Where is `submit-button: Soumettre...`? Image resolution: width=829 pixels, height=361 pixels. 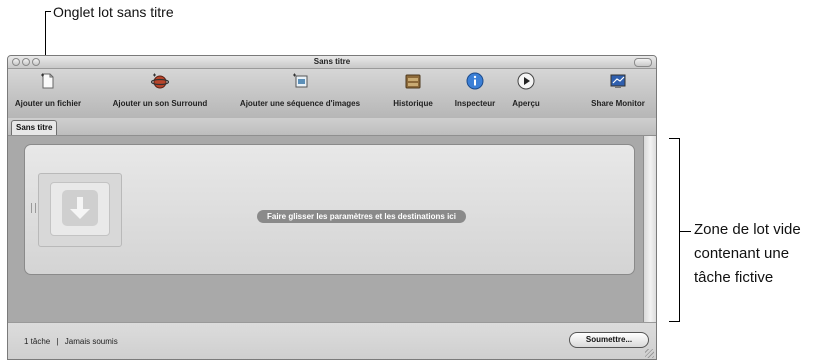
submit-button: Soumettre... is located at coordinates (609, 340).